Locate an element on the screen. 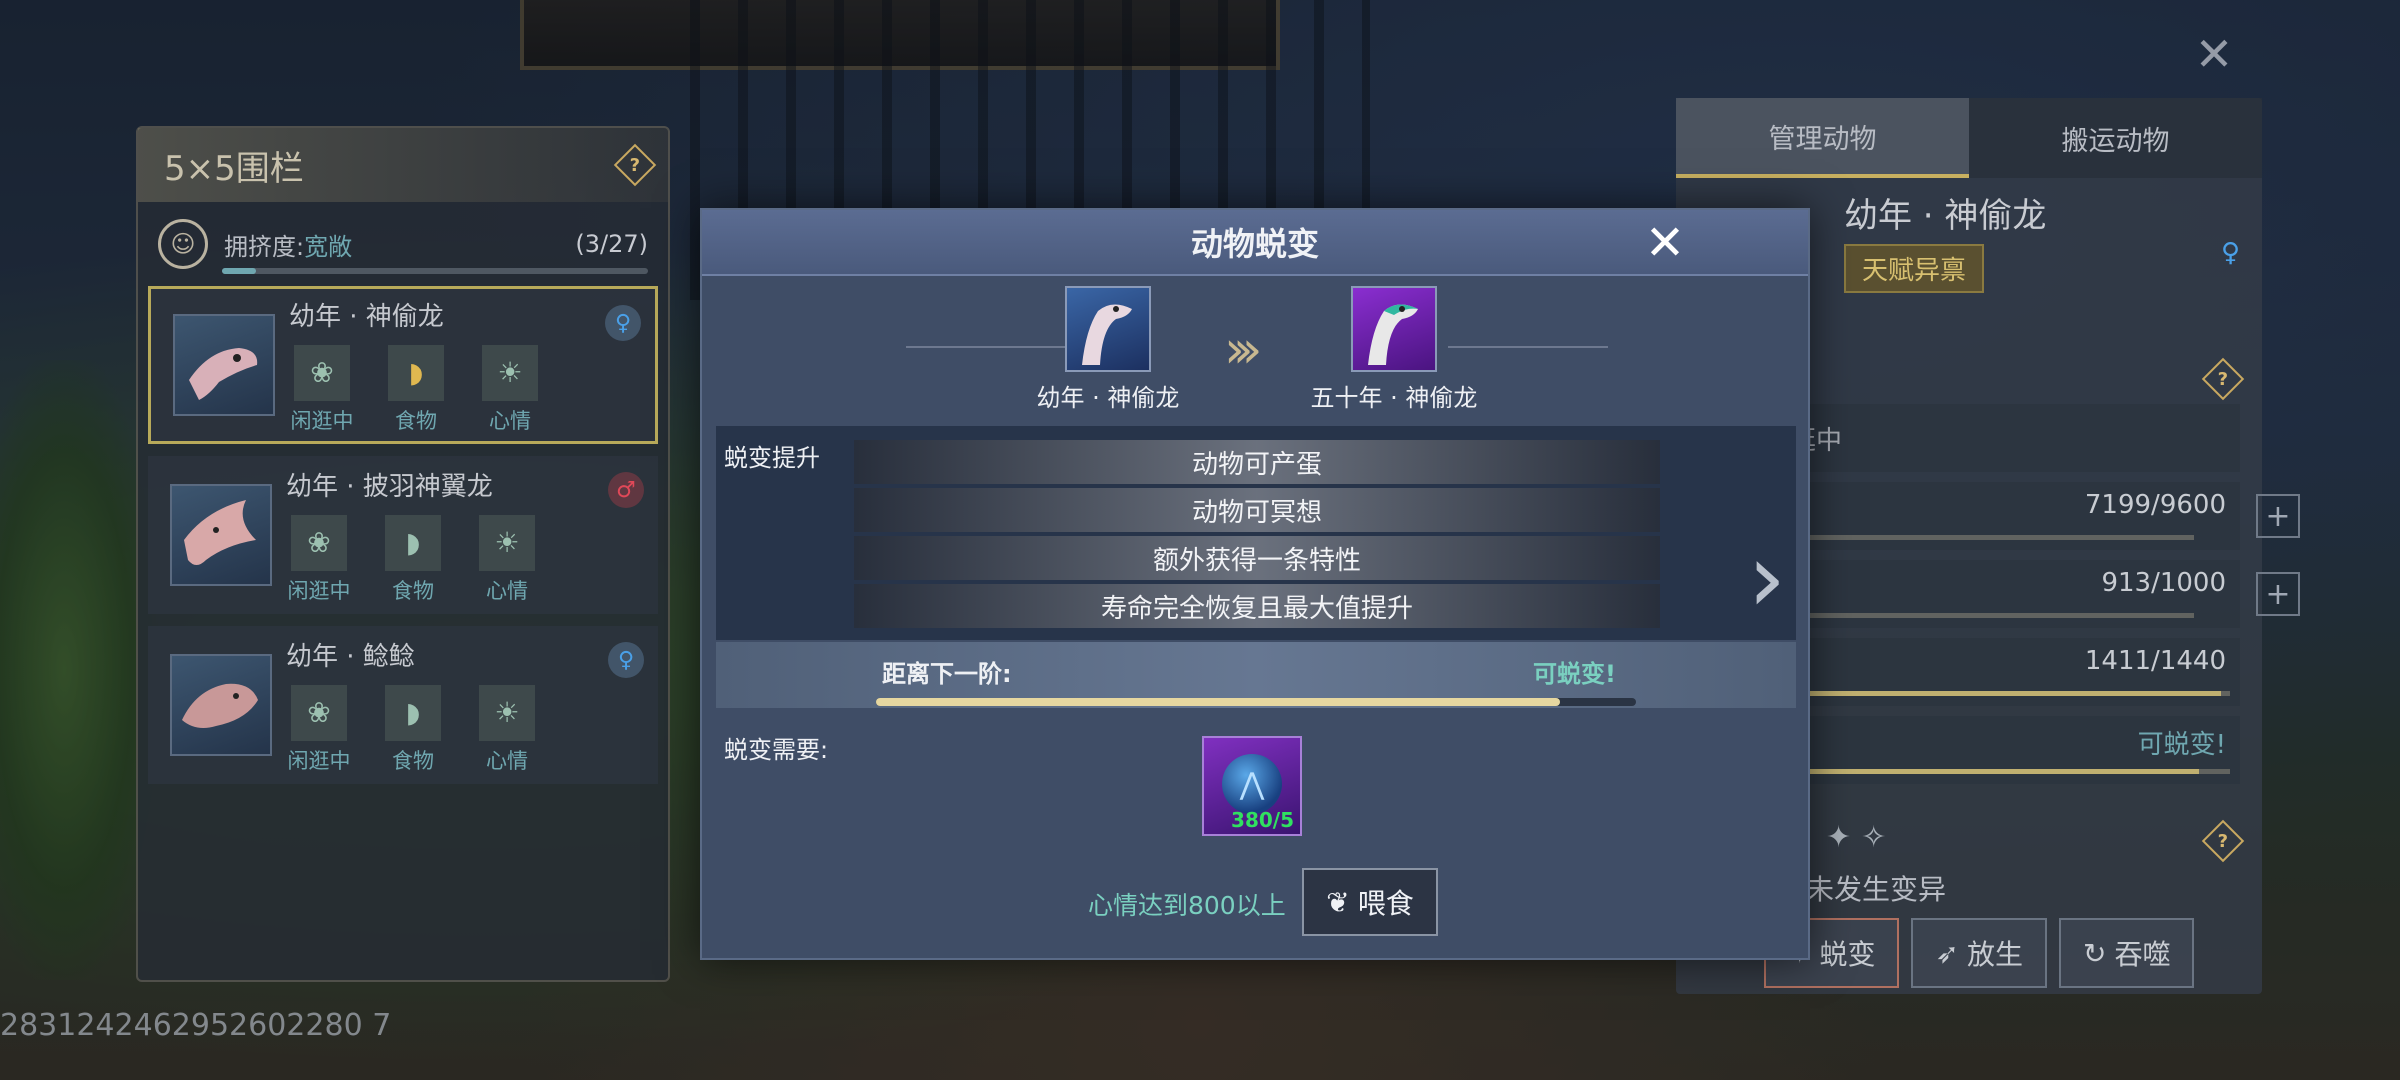 This screenshot has width=2400, height=1080. paw-icon: ❀ is located at coordinates (322, 372).